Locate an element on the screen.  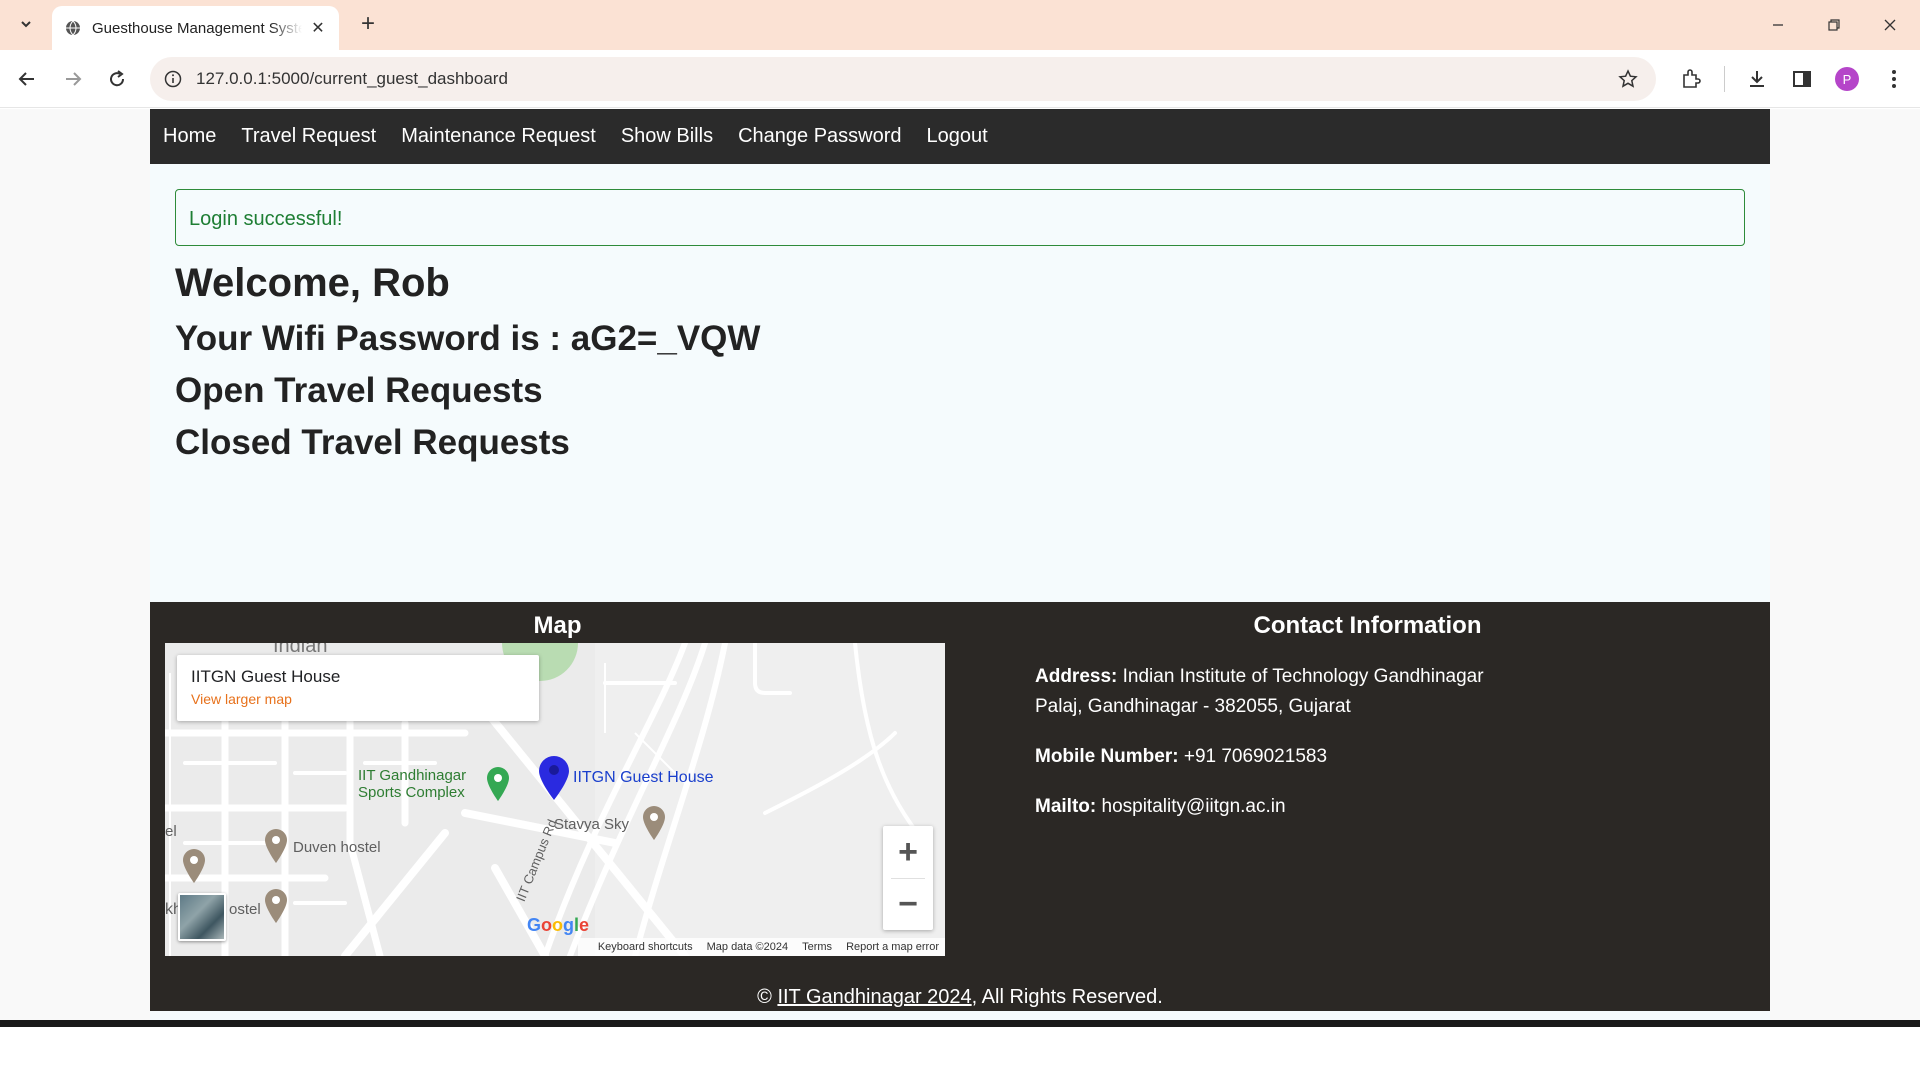
open-travel-requests-heading: Open Travel Requests is located at coordinates (359, 390).